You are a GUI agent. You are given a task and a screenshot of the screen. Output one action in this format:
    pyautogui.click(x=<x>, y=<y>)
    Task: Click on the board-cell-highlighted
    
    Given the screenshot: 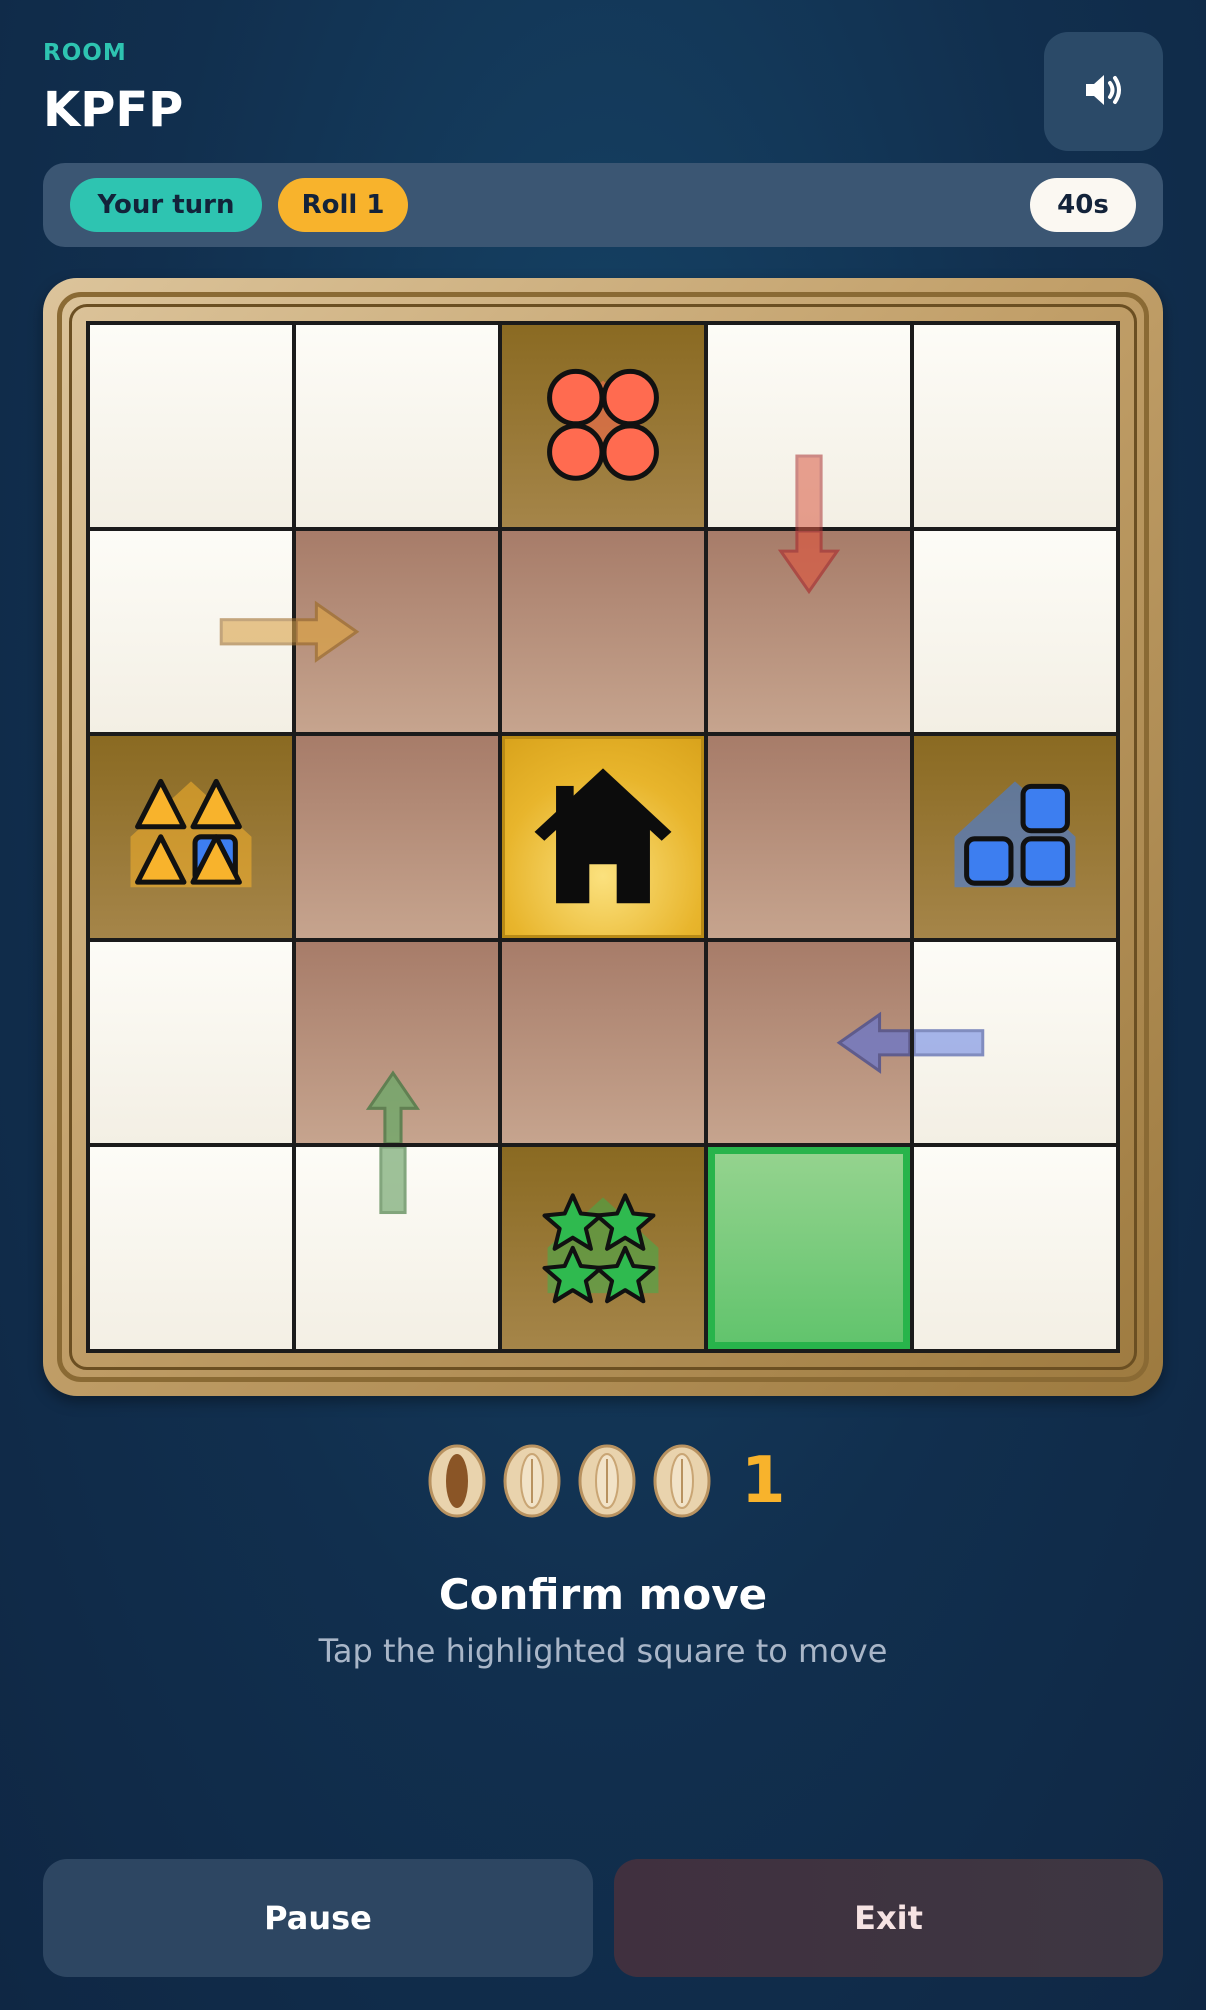 What is the action you would take?
    pyautogui.click(x=809, y=1248)
    